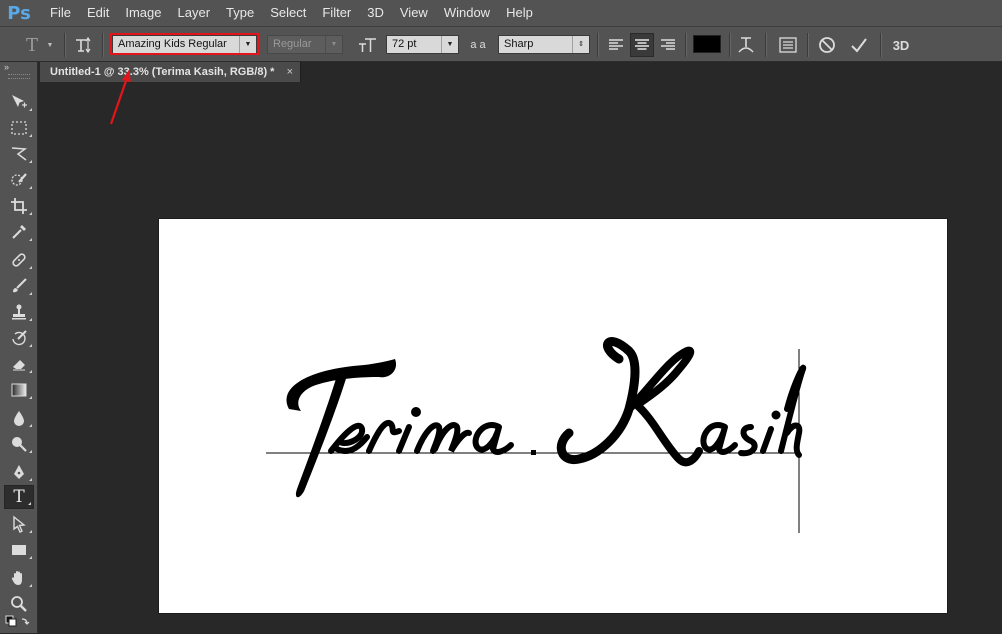 This screenshot has height=634, width=1002. Describe the element at coordinates (746, 45) in the screenshot. I see `warp-text-icon` at that location.